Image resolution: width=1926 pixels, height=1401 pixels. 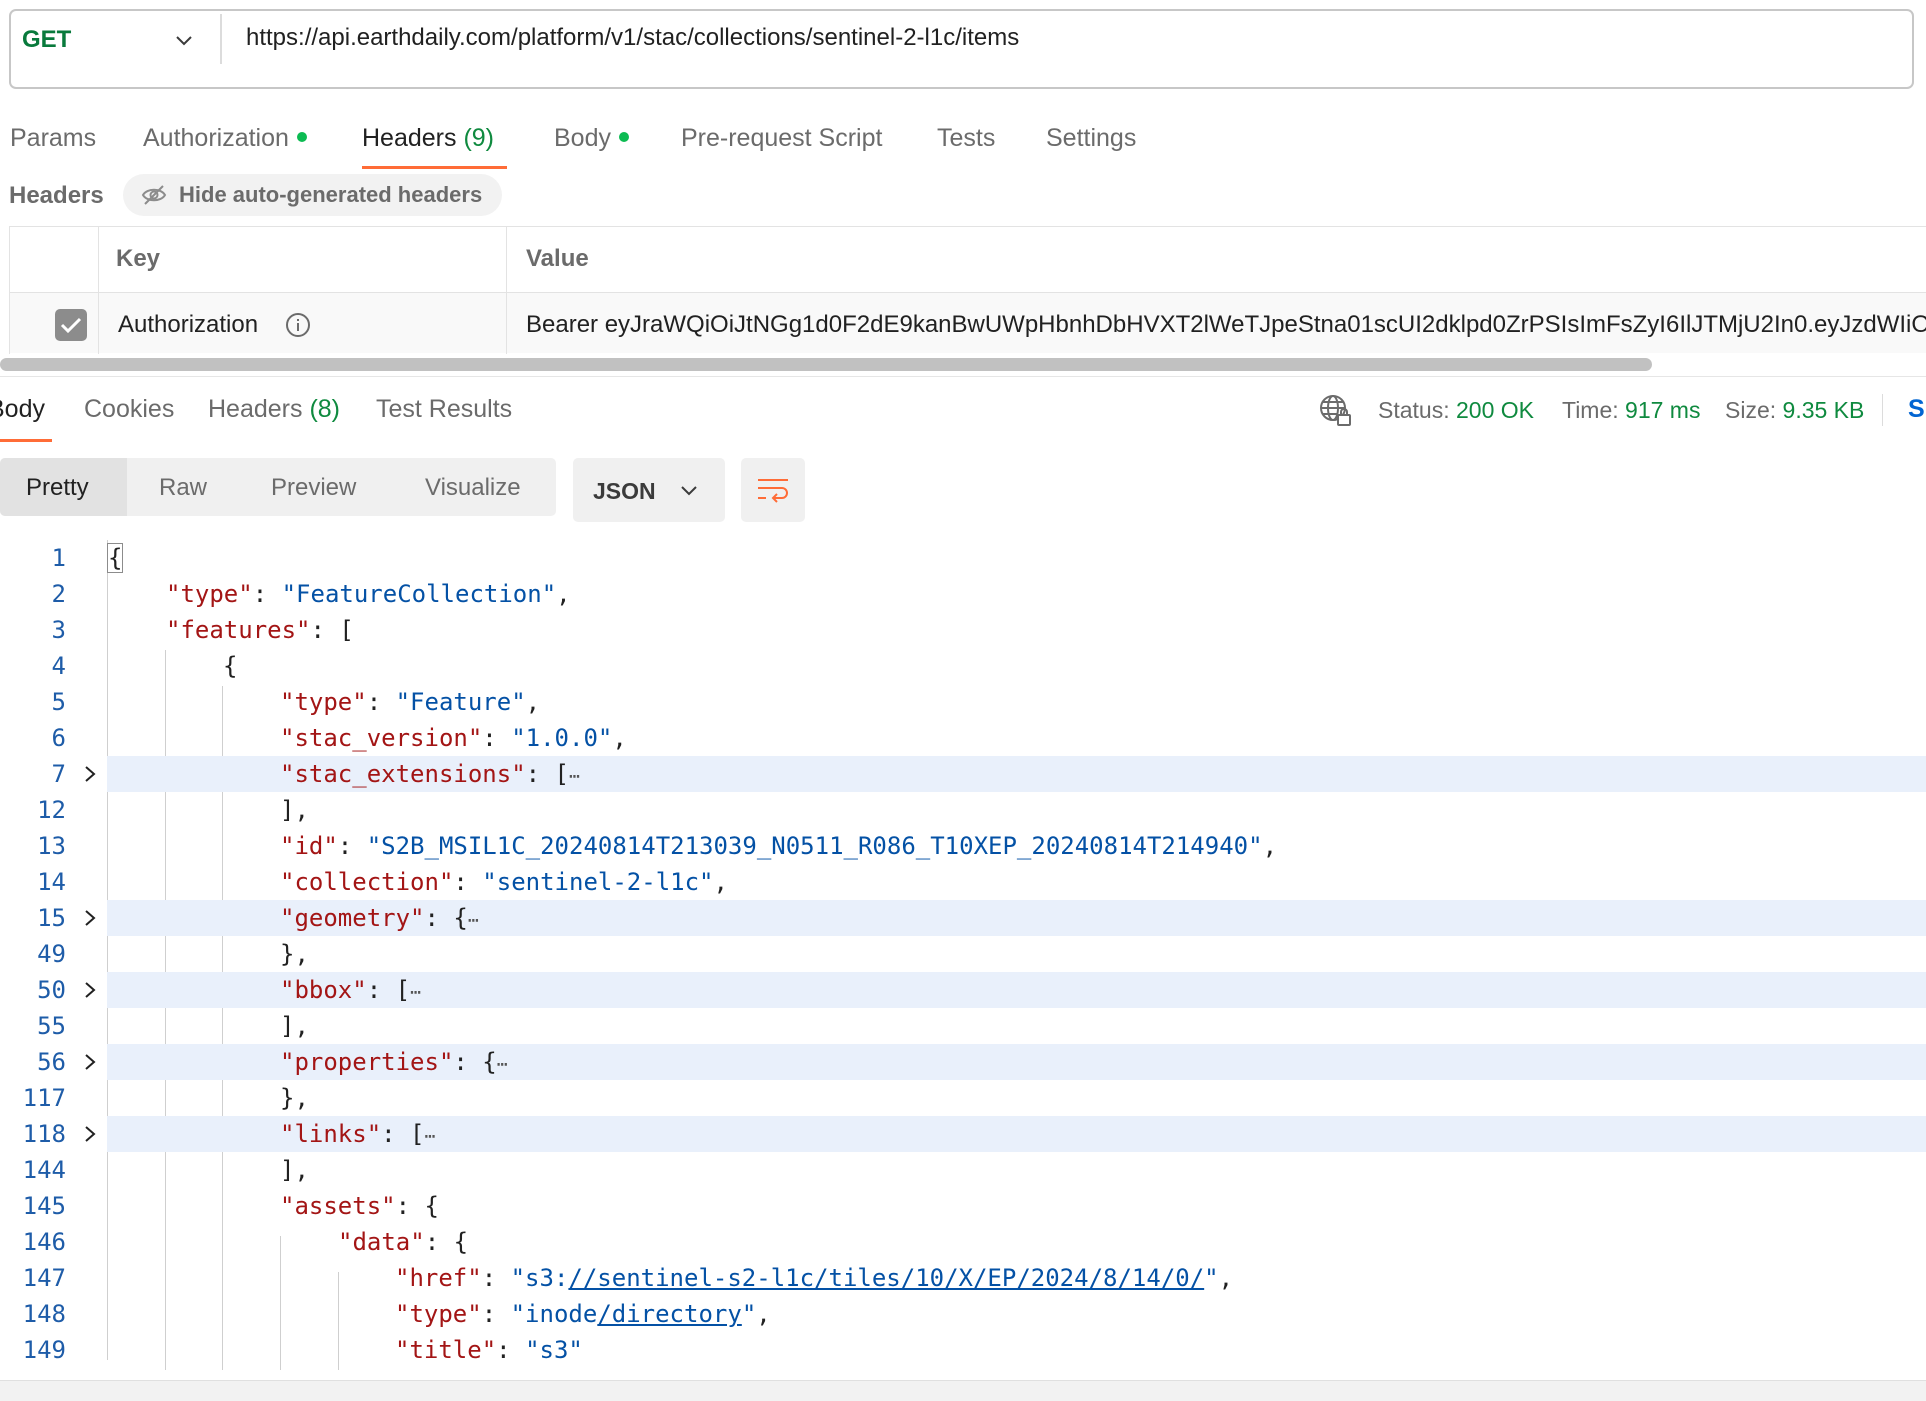 What do you see at coordinates (58, 666) in the screenshot?
I see `line-number: 4` at bounding box center [58, 666].